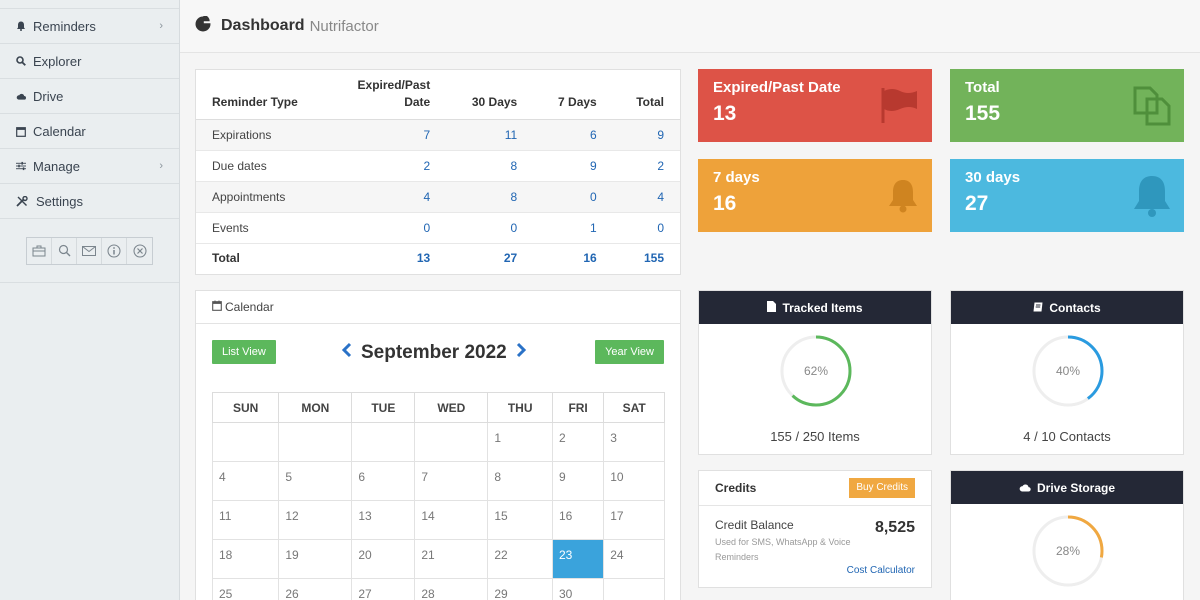 This screenshot has height=600, width=1200. I want to click on calendar-day-cell: 10, so click(634, 481).